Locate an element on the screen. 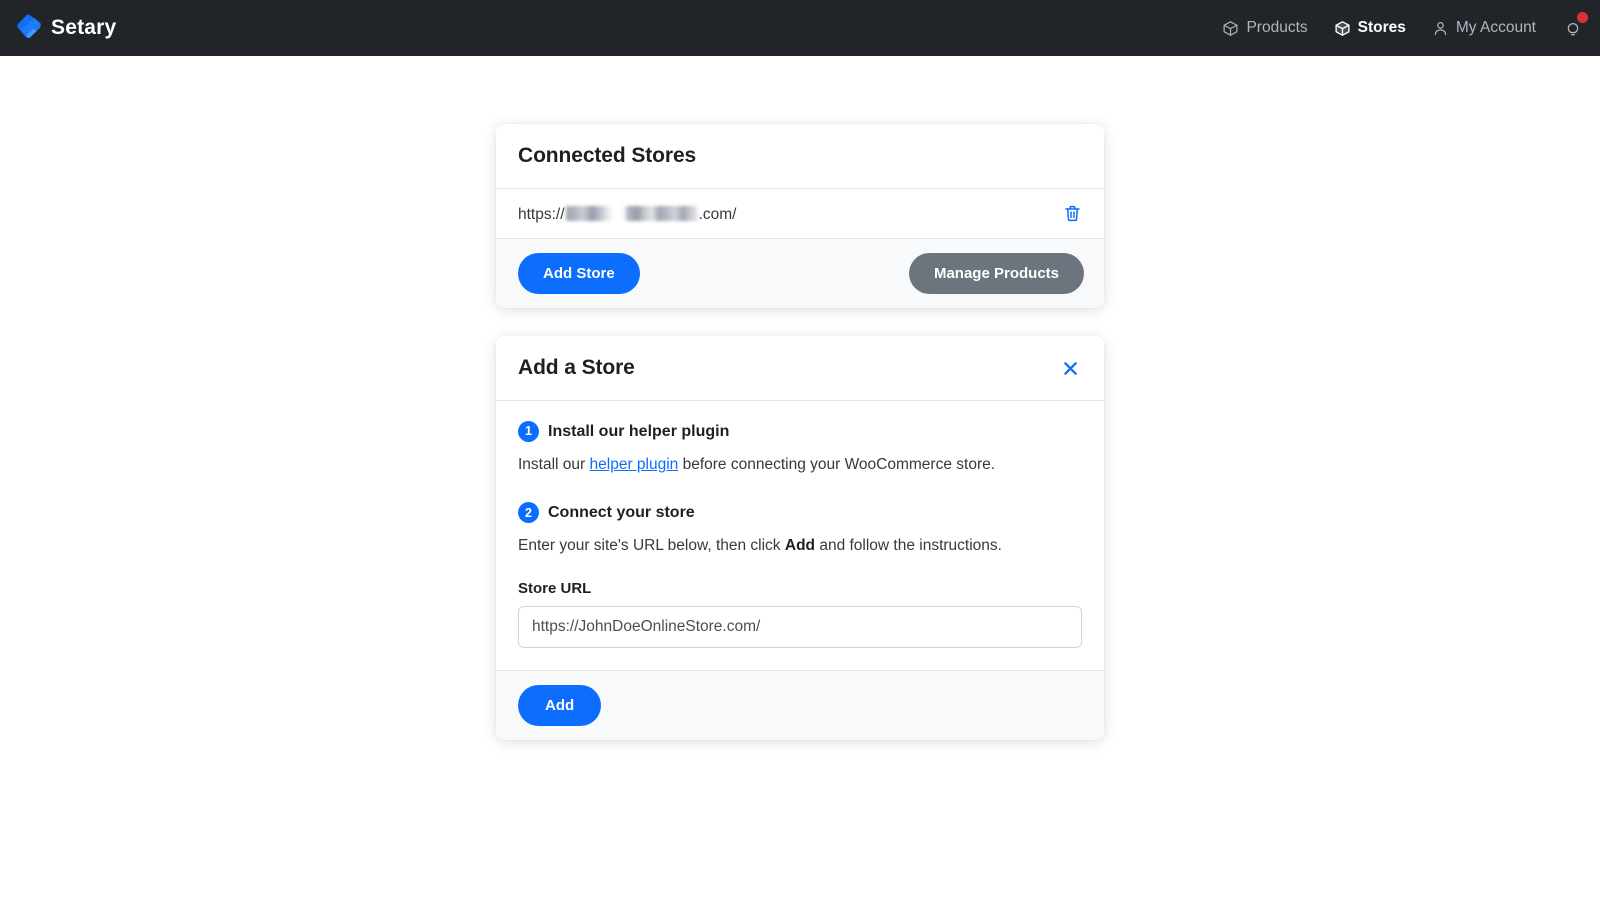 This screenshot has width=1600, height=900. tips-lightbulb-button is located at coordinates (1576, 24).